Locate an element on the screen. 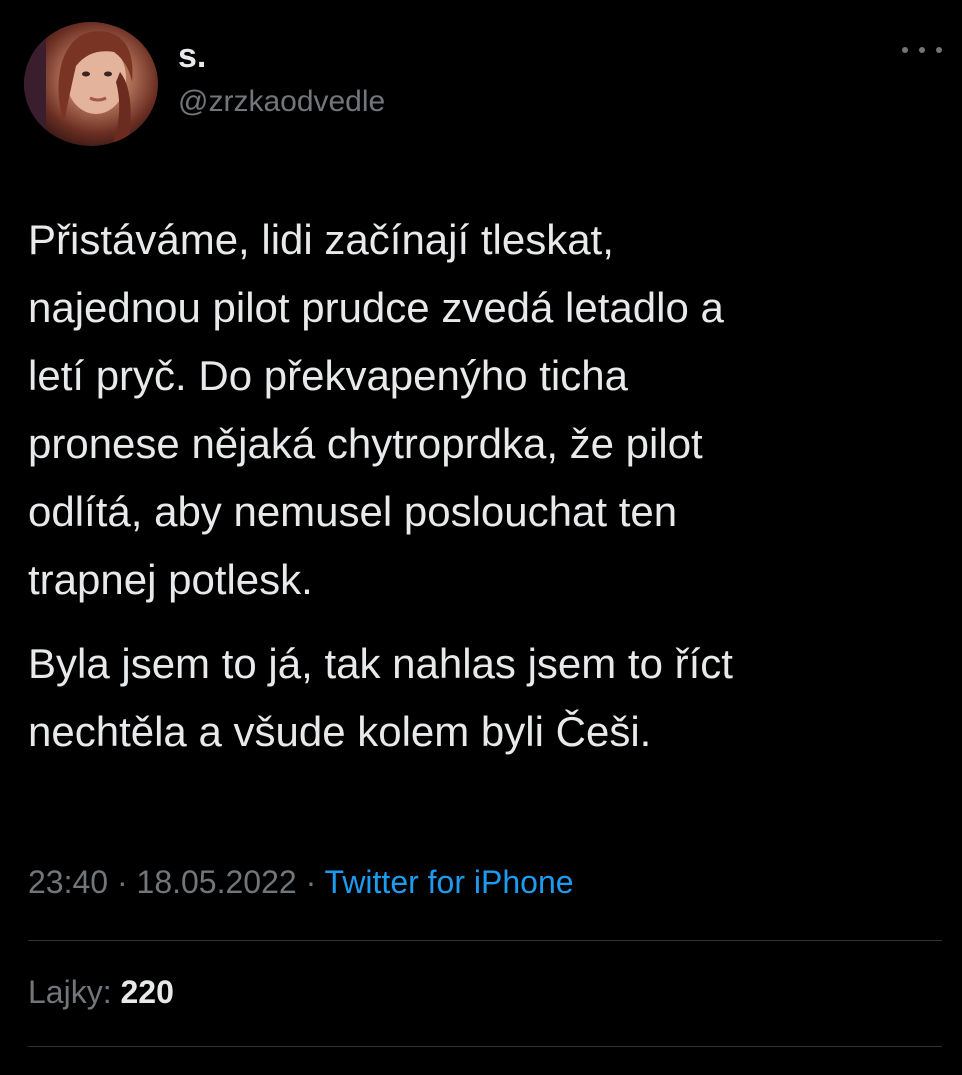  tweet-source-link: Twitter for iPhone is located at coordinates (449, 882).